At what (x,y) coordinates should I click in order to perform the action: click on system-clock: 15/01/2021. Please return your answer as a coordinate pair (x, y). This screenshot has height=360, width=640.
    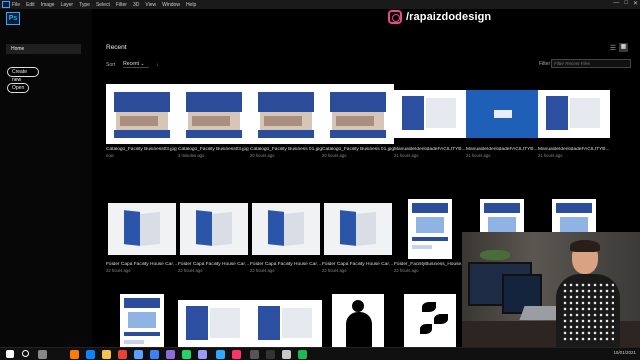
    Looking at the image, I should click on (624, 352).